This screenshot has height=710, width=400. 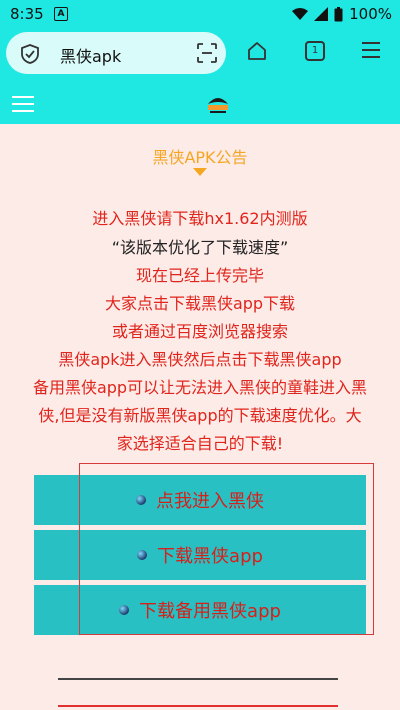 What do you see at coordinates (200, 303) in the screenshot?
I see `notice-line: 大家点击下载黑侠app下载` at bounding box center [200, 303].